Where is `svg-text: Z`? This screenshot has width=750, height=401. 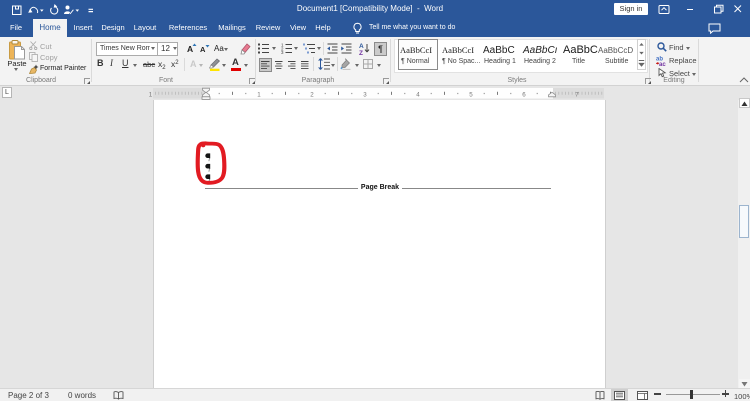 svg-text: Z is located at coordinates (361, 52).